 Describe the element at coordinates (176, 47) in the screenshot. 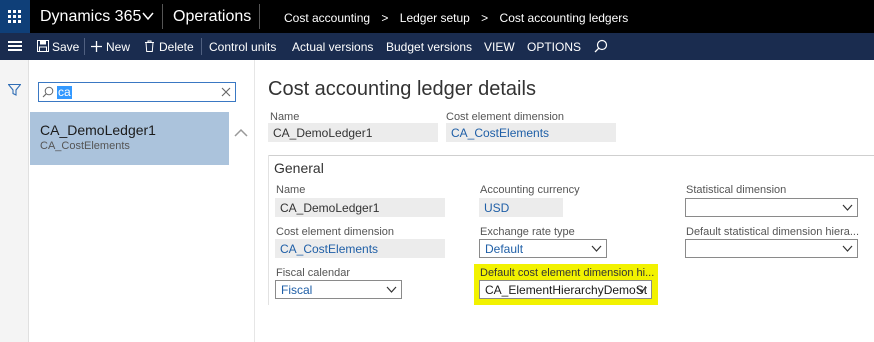

I see `delete-button: Delete` at that location.